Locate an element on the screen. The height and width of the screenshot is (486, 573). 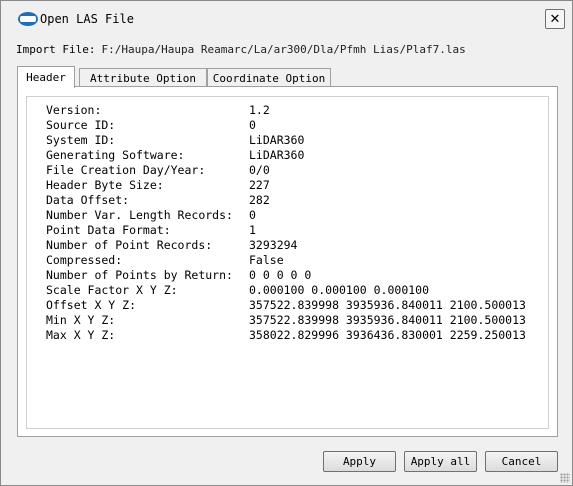
header-info-label: Generating Software: is located at coordinates (115, 155).